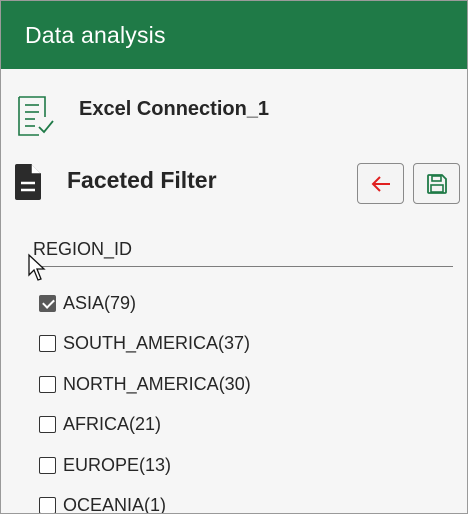 The width and height of the screenshot is (468, 514). I want to click on panel-title: Faceted Filter, so click(142, 180).